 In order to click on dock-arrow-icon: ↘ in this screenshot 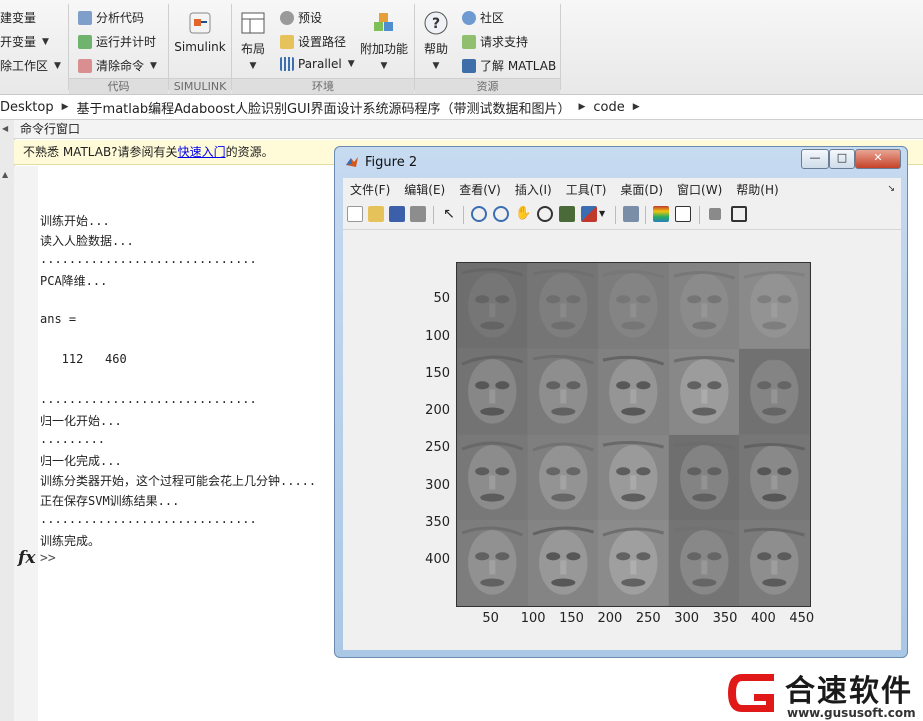, I will do `click(891, 189)`.